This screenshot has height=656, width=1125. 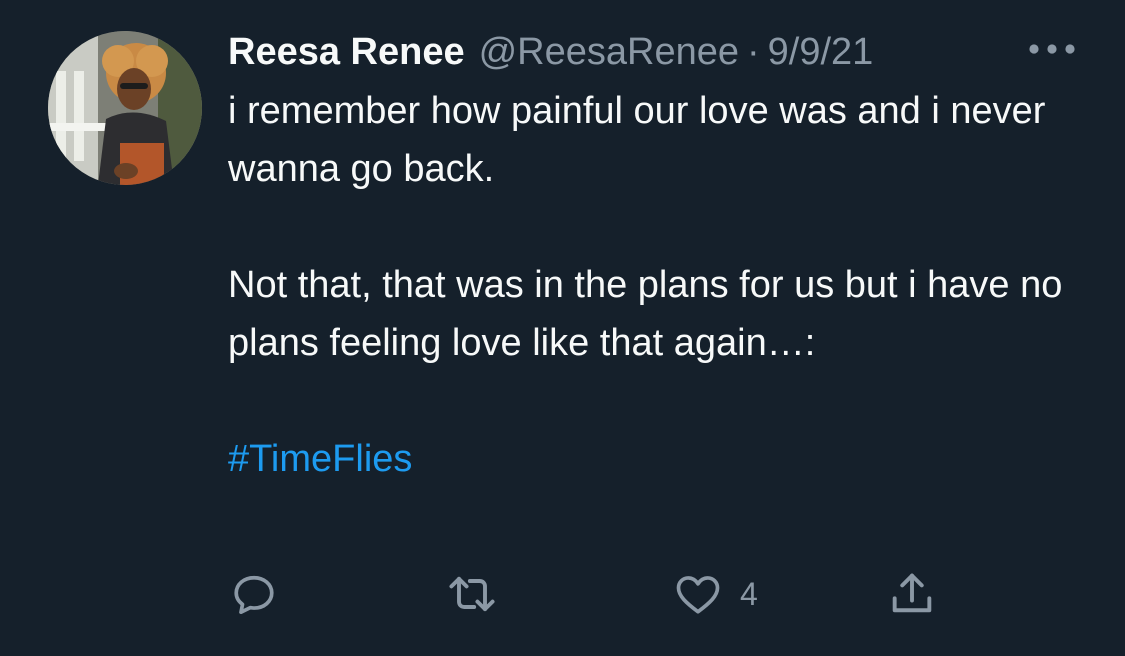 I want to click on heart-outline-icon, so click(x=698, y=595).